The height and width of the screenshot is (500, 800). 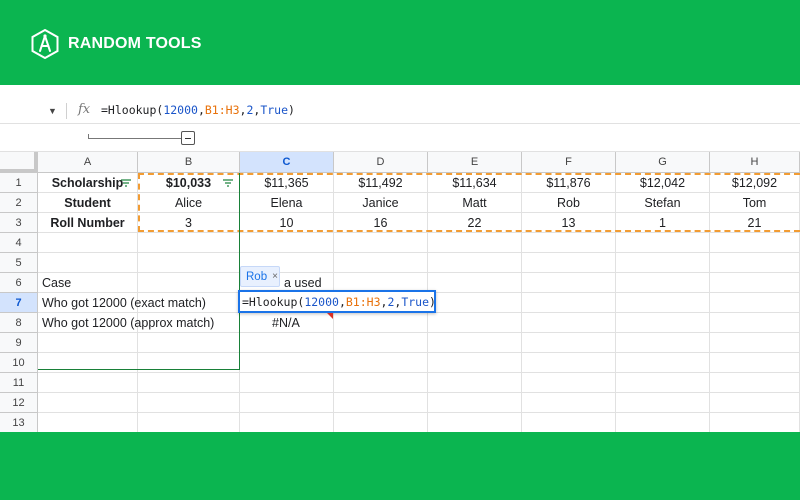 What do you see at coordinates (381, 363) in the screenshot?
I see `cell-d10` at bounding box center [381, 363].